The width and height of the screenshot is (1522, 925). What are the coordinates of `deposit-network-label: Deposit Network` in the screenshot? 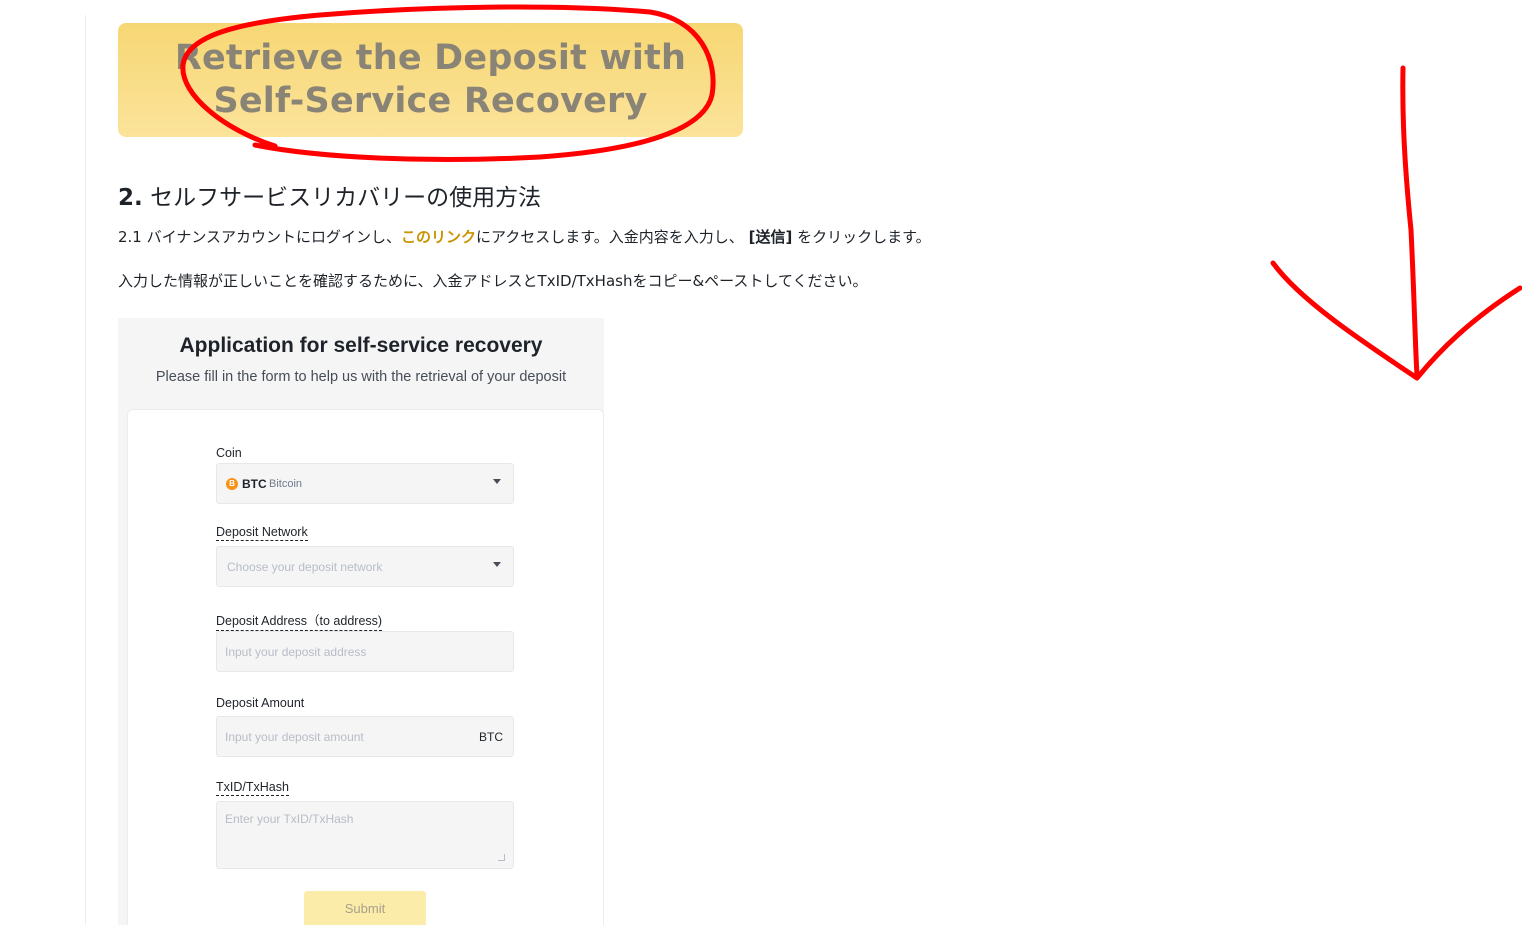 It's located at (262, 533).